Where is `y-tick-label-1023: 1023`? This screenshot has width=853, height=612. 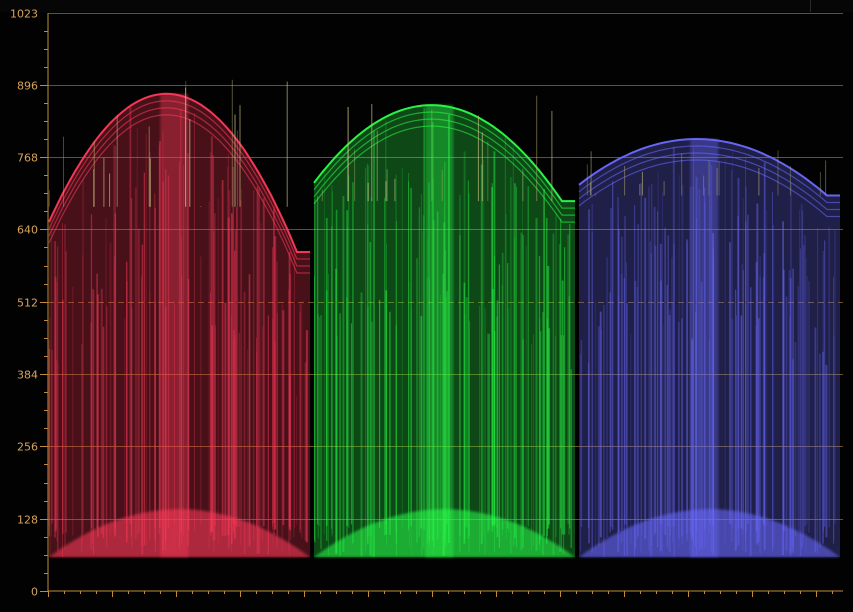 y-tick-label-1023: 1023 is located at coordinates (24, 14).